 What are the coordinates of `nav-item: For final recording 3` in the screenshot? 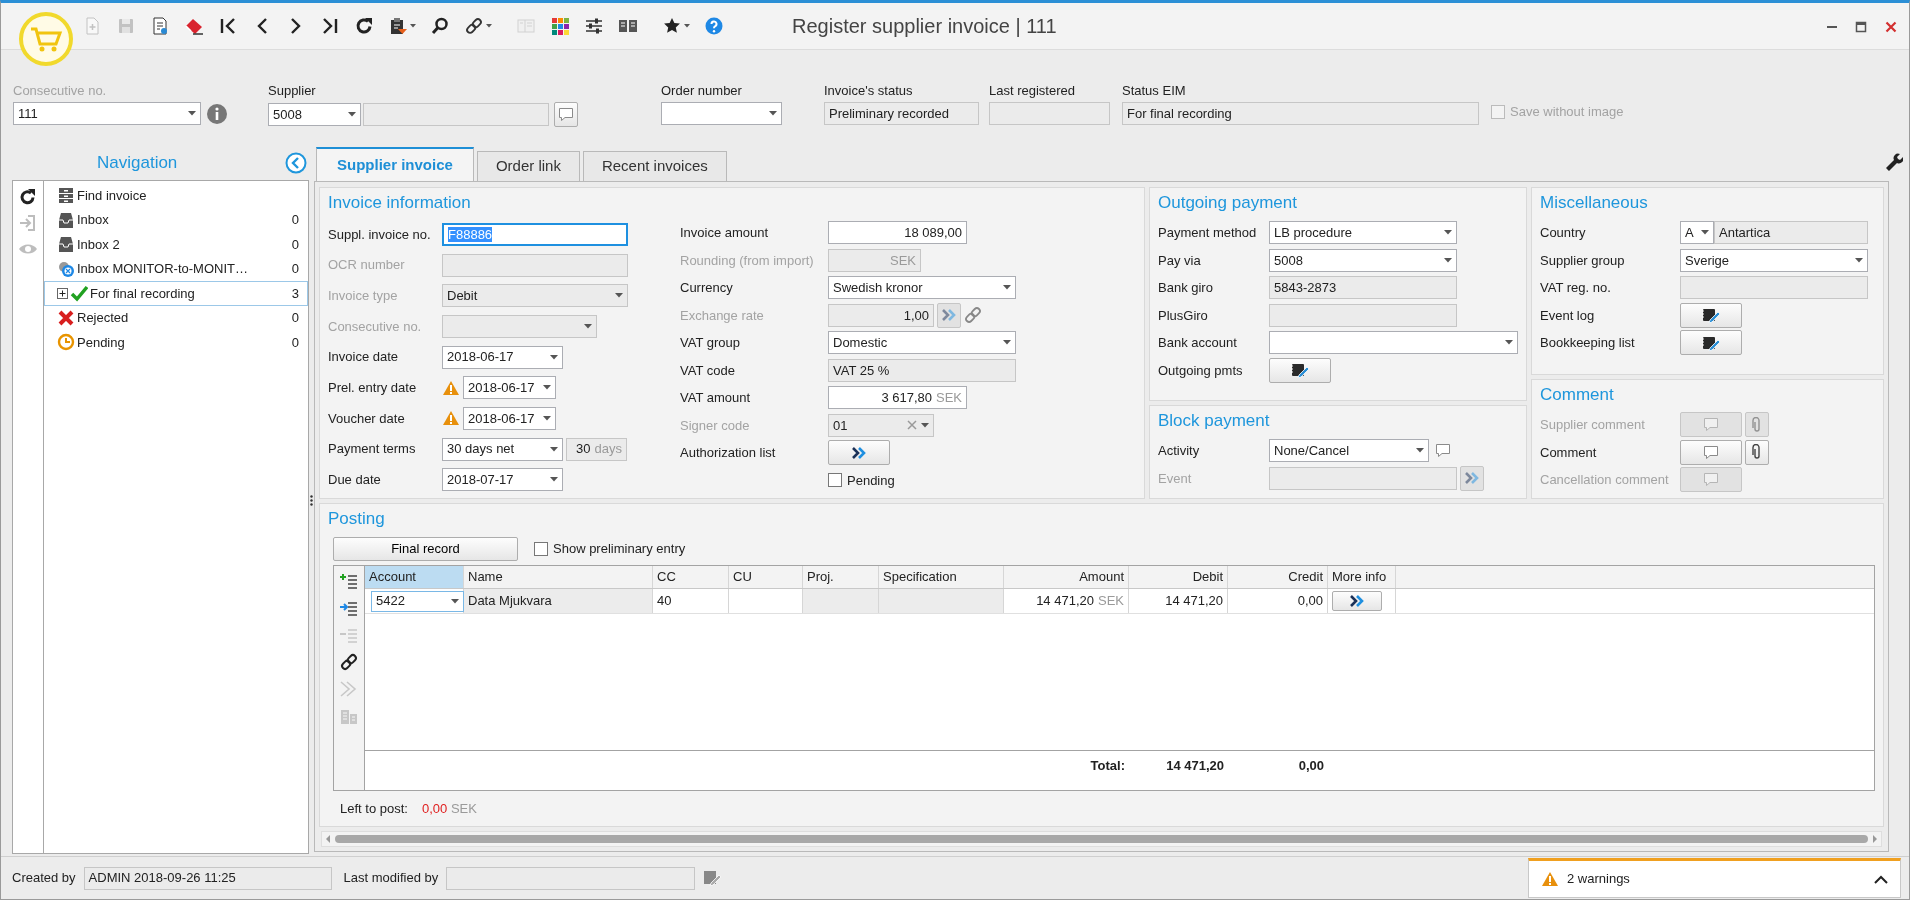 It's located at (176, 293).